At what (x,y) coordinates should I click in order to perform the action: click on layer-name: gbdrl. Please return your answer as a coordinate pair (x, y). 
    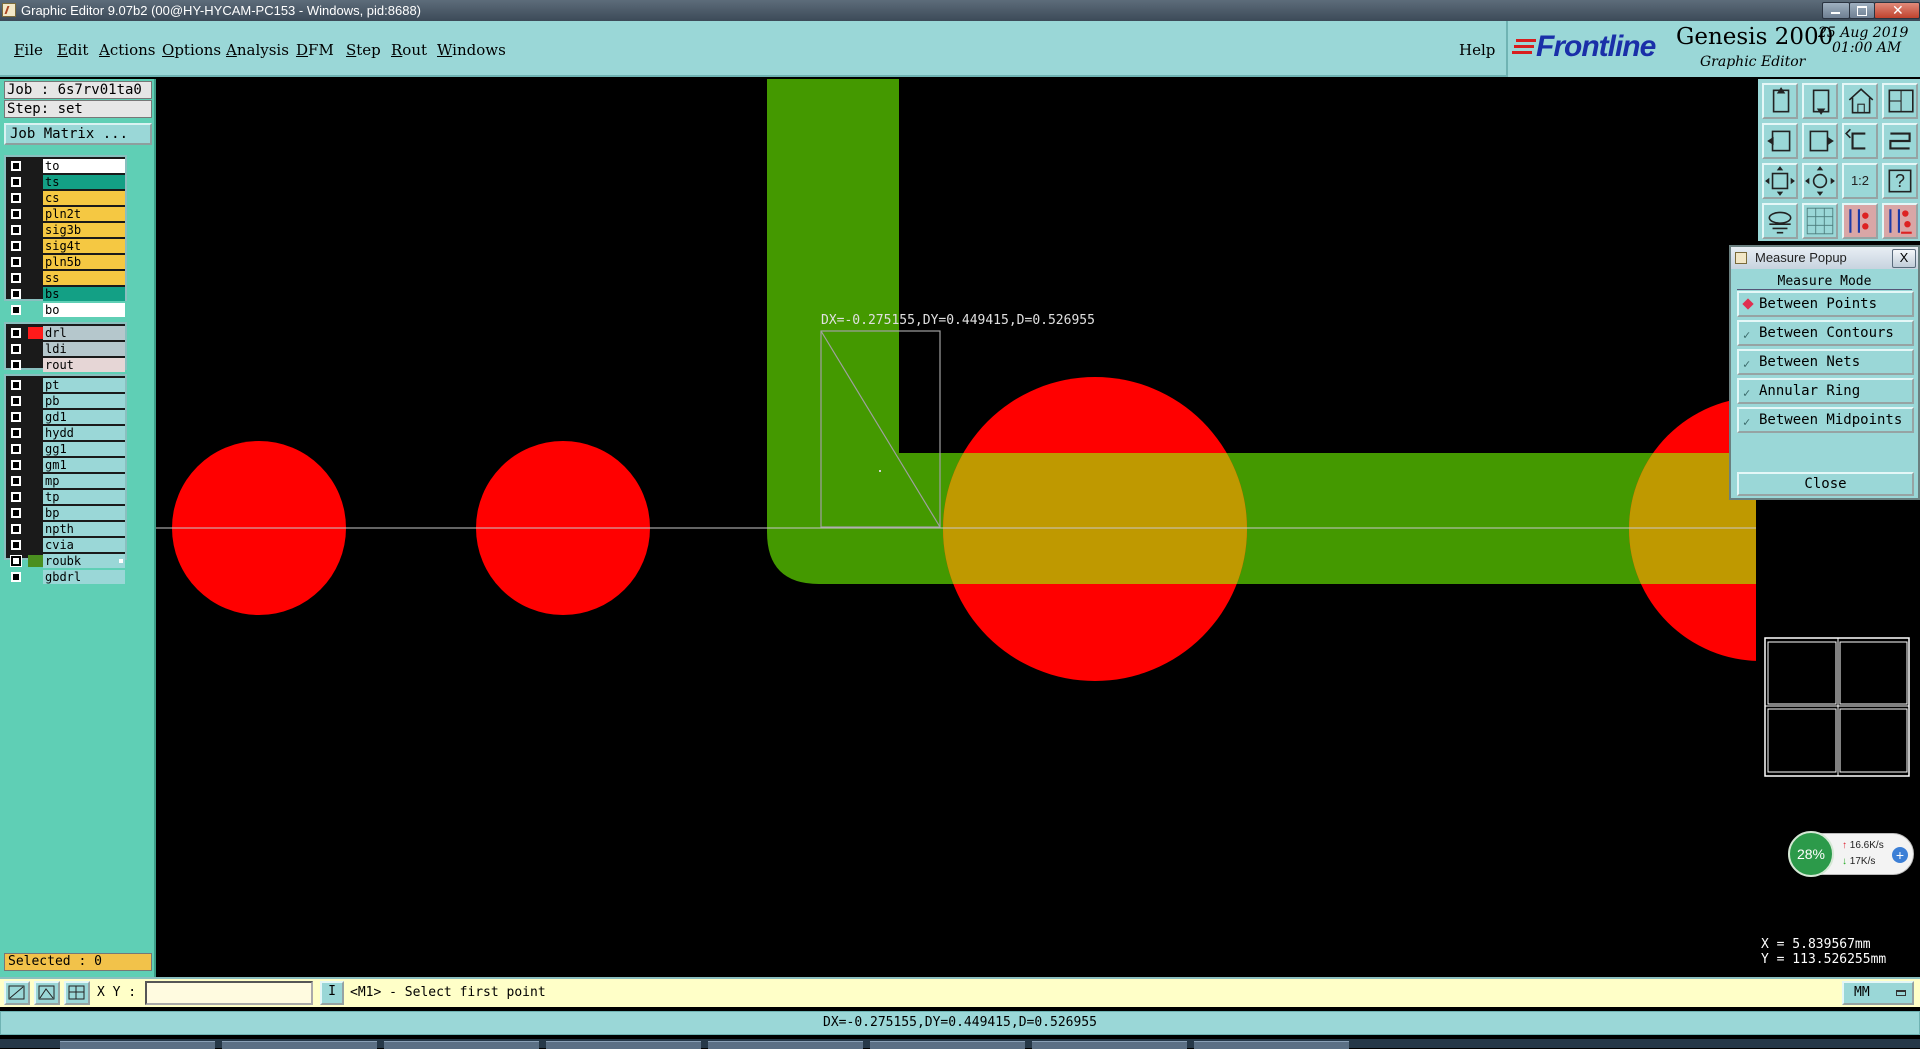
    Looking at the image, I should click on (84, 577).